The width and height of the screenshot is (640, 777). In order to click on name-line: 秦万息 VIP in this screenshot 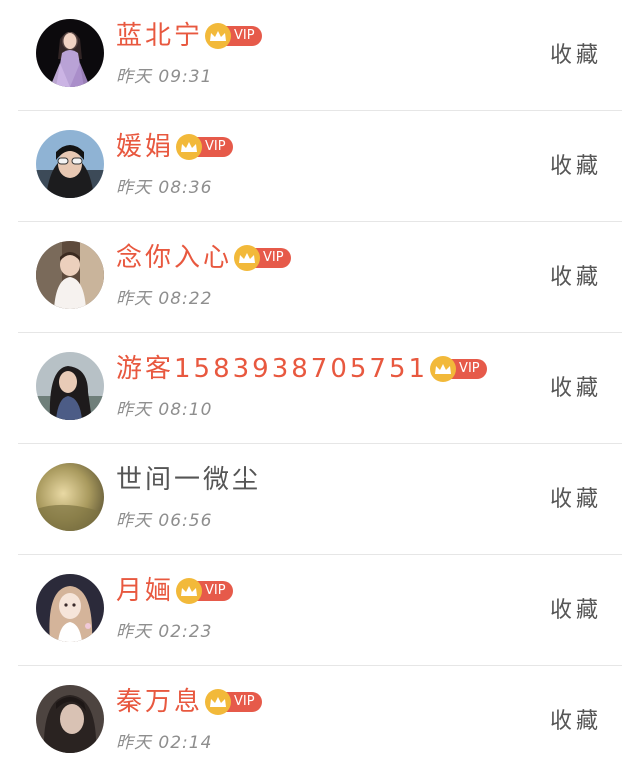, I will do `click(189, 702)`.